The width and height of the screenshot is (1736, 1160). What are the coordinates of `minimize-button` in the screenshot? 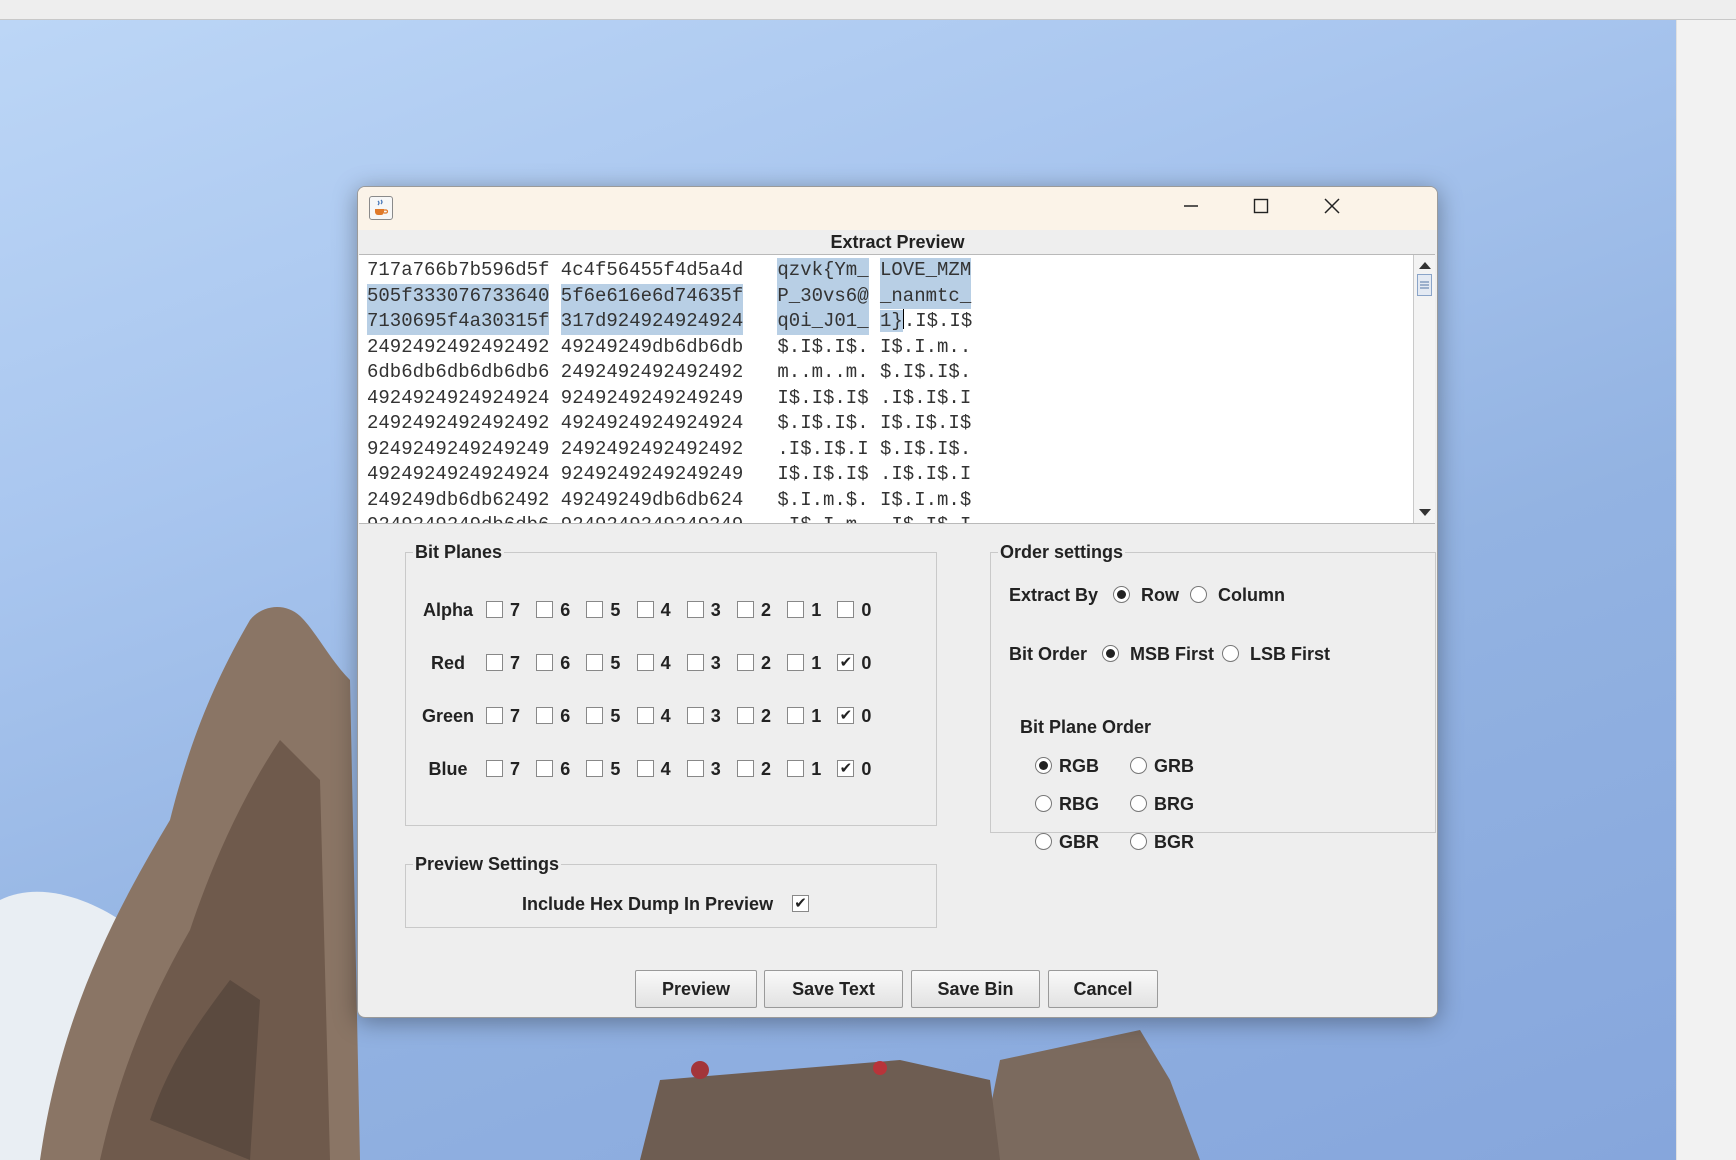 It's located at (1191, 208).